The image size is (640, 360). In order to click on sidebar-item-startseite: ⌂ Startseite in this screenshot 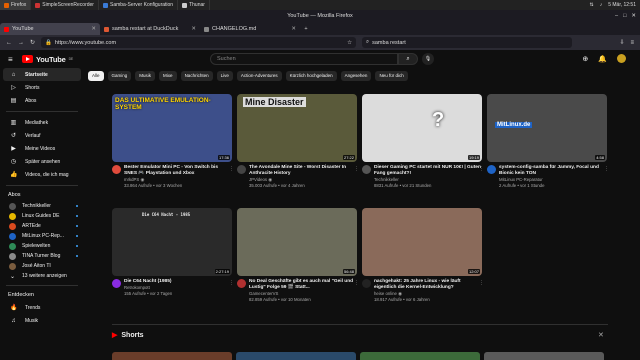, I will do `click(42, 74)`.